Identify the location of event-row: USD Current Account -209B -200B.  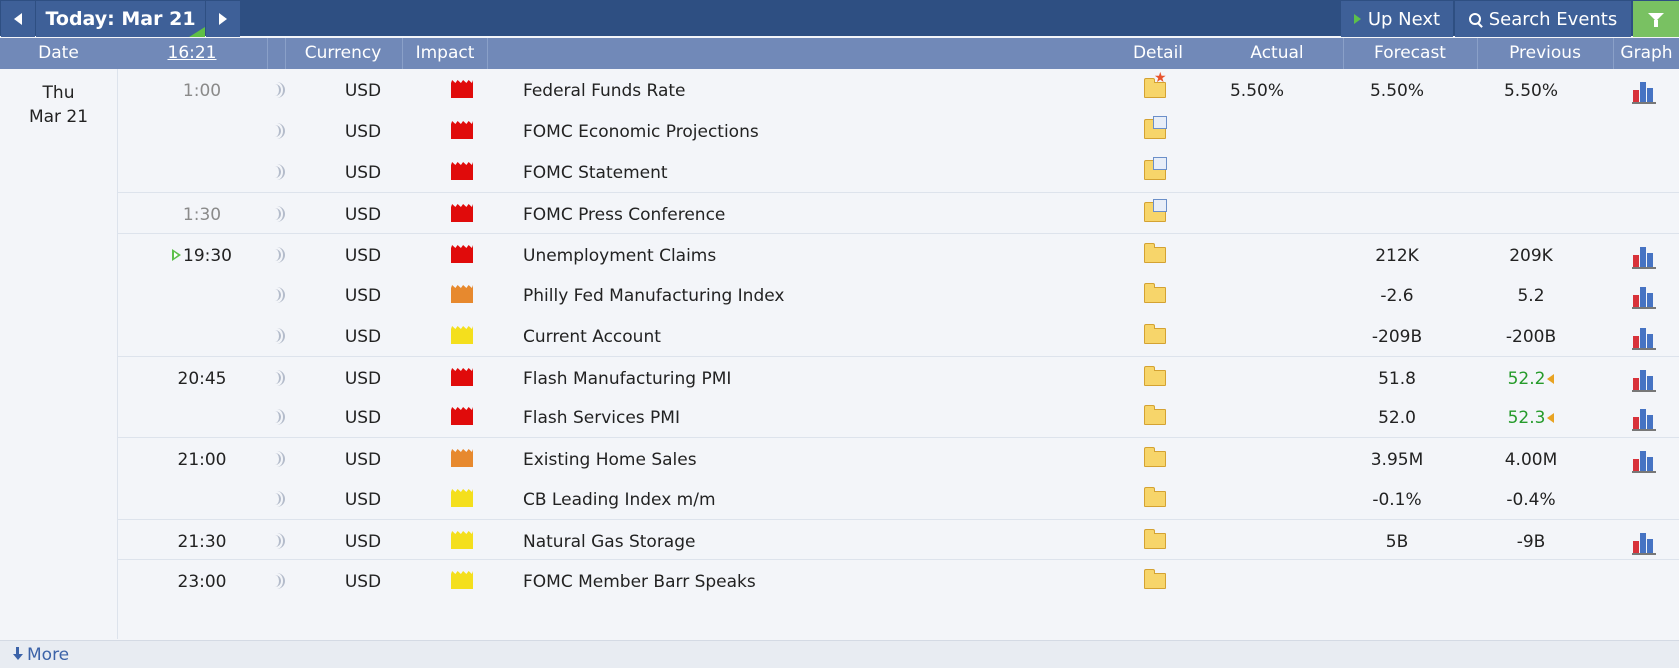
(898, 337).